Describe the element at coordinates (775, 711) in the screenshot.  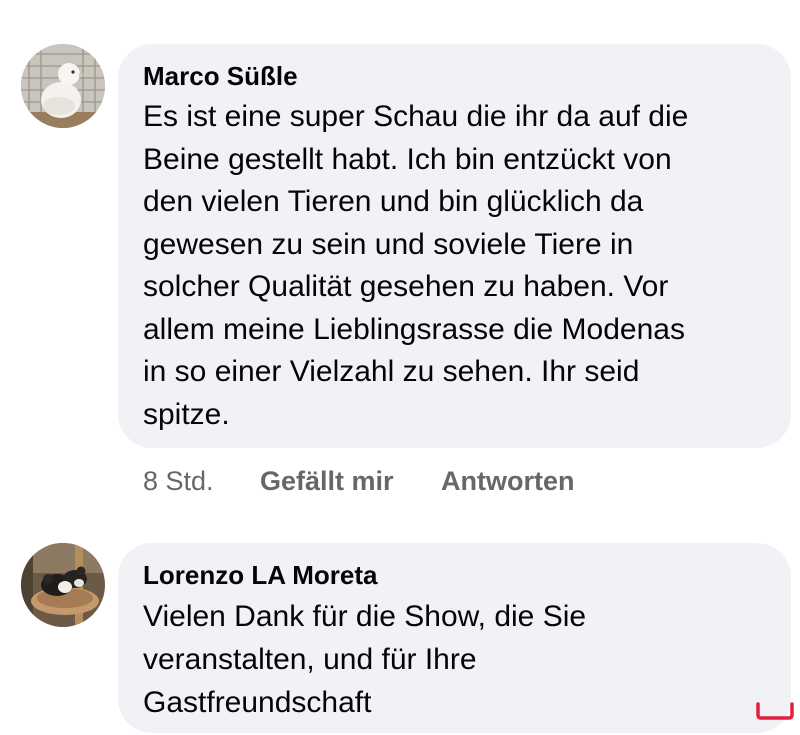
I see `corner-bracket-icon` at that location.